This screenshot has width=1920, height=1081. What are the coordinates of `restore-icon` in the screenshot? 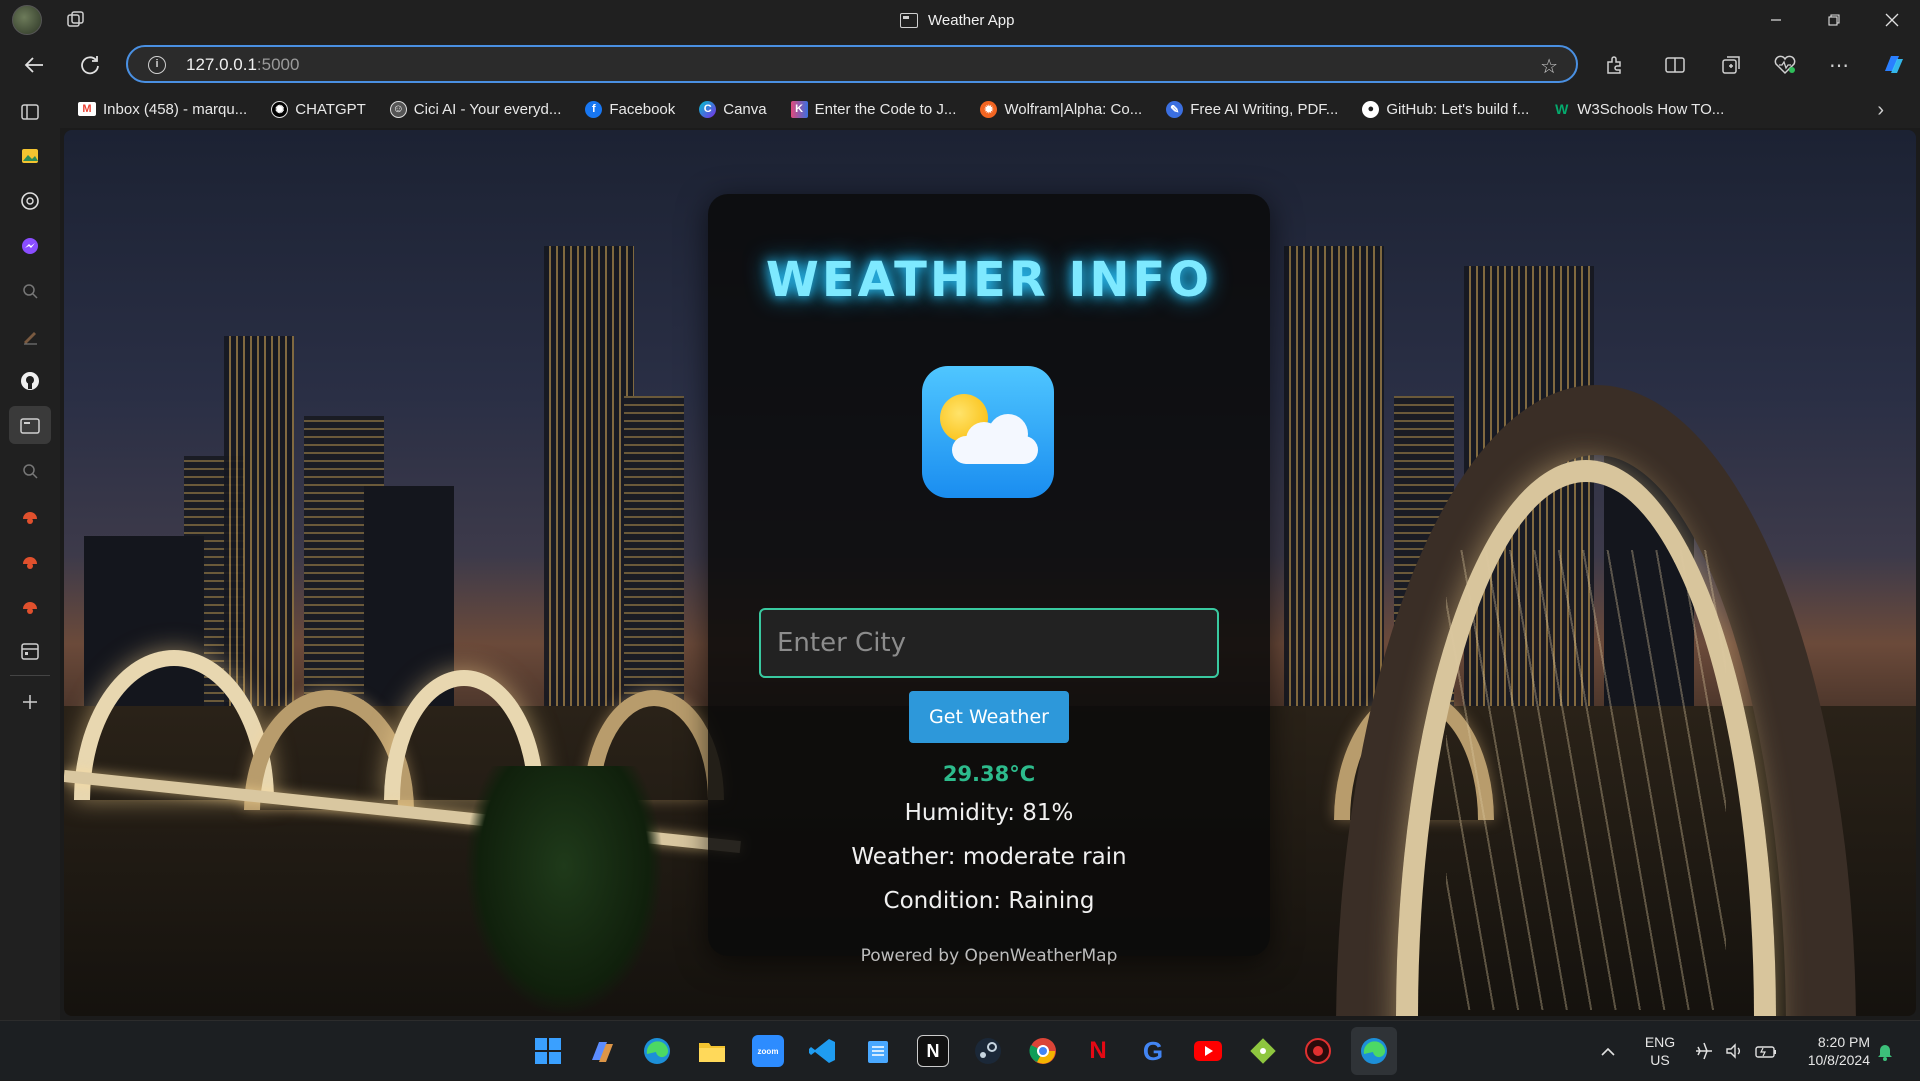 It's located at (1834, 20).